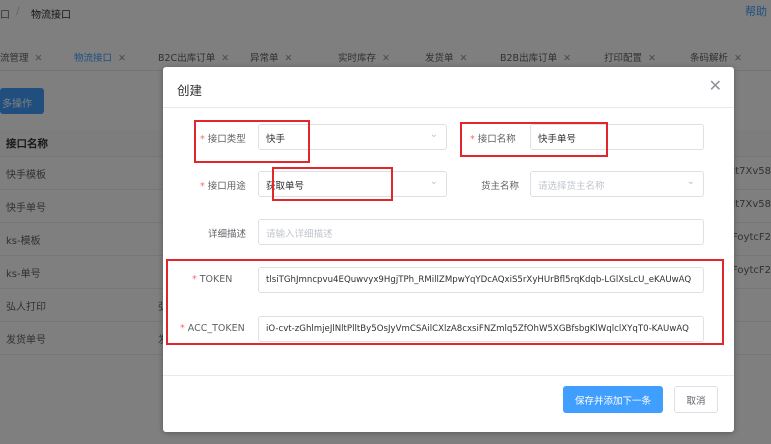 The width and height of the screenshot is (771, 444). I want to click on close-icon: ✕, so click(715, 85).